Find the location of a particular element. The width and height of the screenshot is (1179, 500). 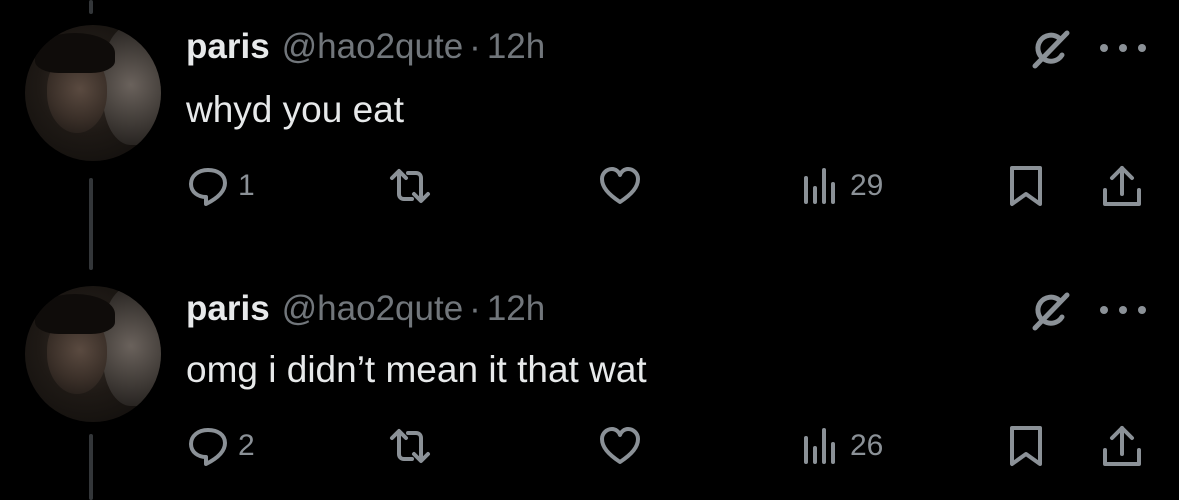

reply-button: 2 is located at coordinates (220, 446).